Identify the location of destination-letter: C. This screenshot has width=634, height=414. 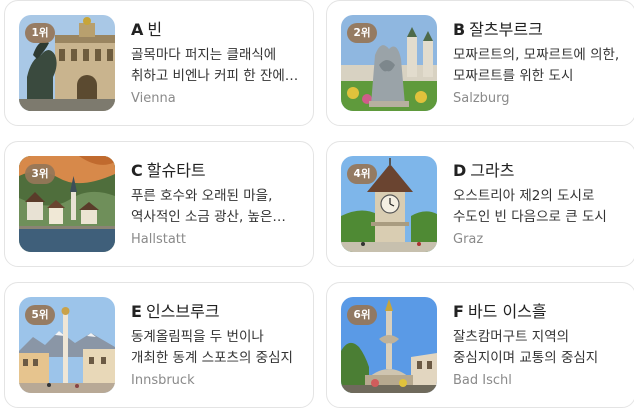
(137, 170).